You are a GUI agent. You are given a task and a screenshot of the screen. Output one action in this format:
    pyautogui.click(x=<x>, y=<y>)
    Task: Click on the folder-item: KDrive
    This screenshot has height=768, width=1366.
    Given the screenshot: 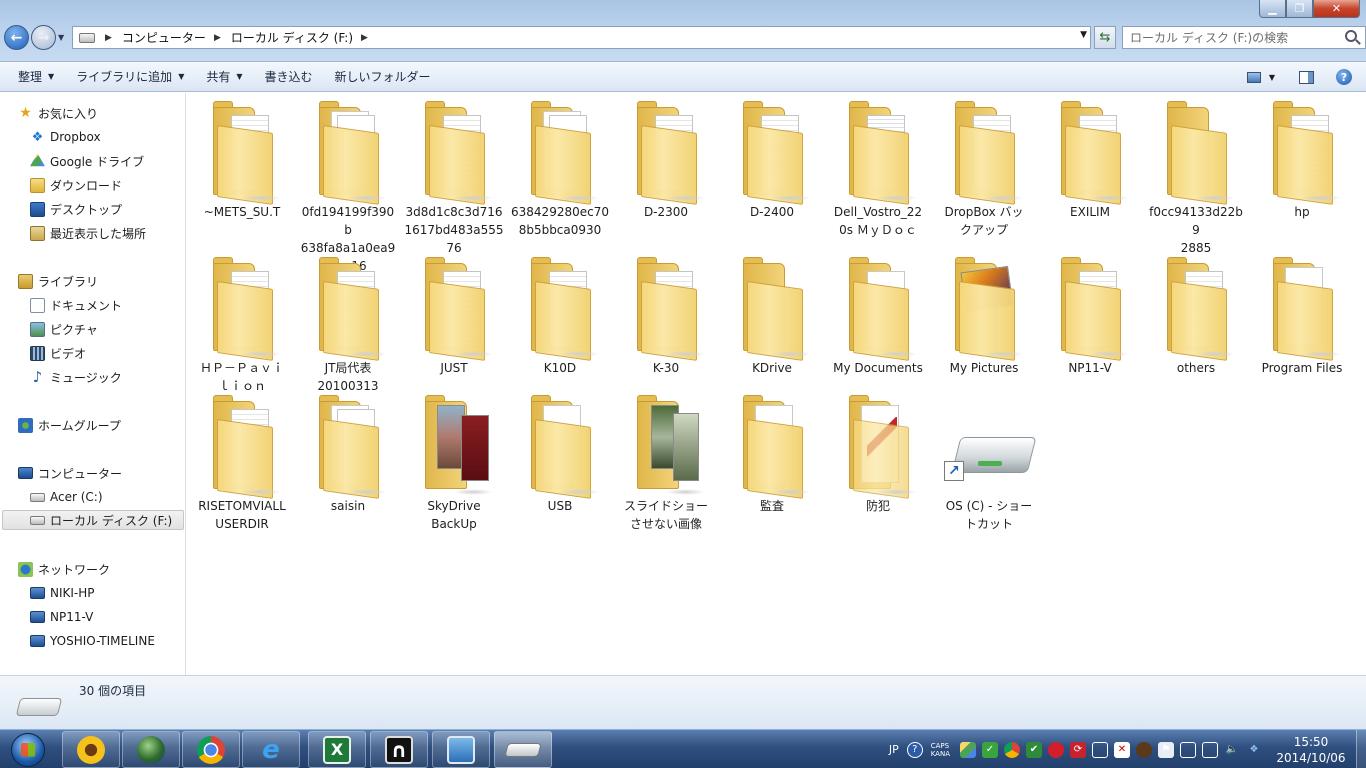 What is the action you would take?
    pyautogui.click(x=772, y=317)
    